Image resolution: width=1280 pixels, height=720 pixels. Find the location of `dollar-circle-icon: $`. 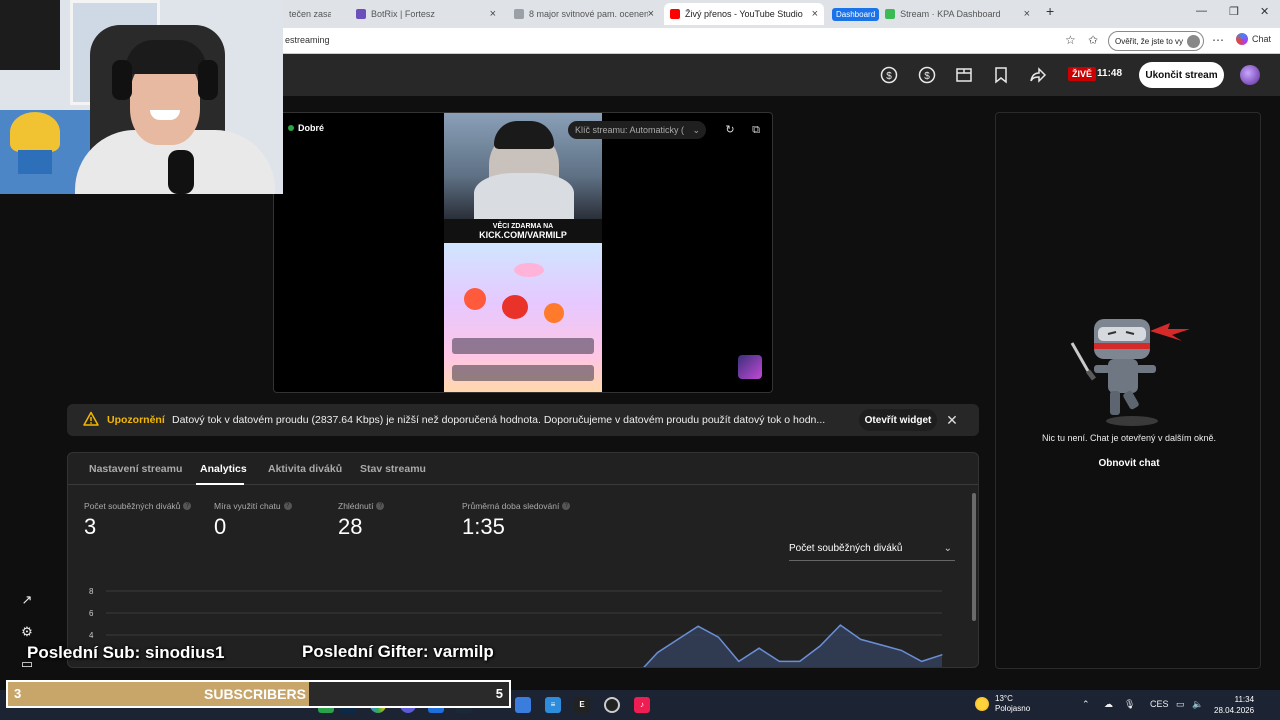

dollar-circle-icon: $ is located at coordinates (889, 75).